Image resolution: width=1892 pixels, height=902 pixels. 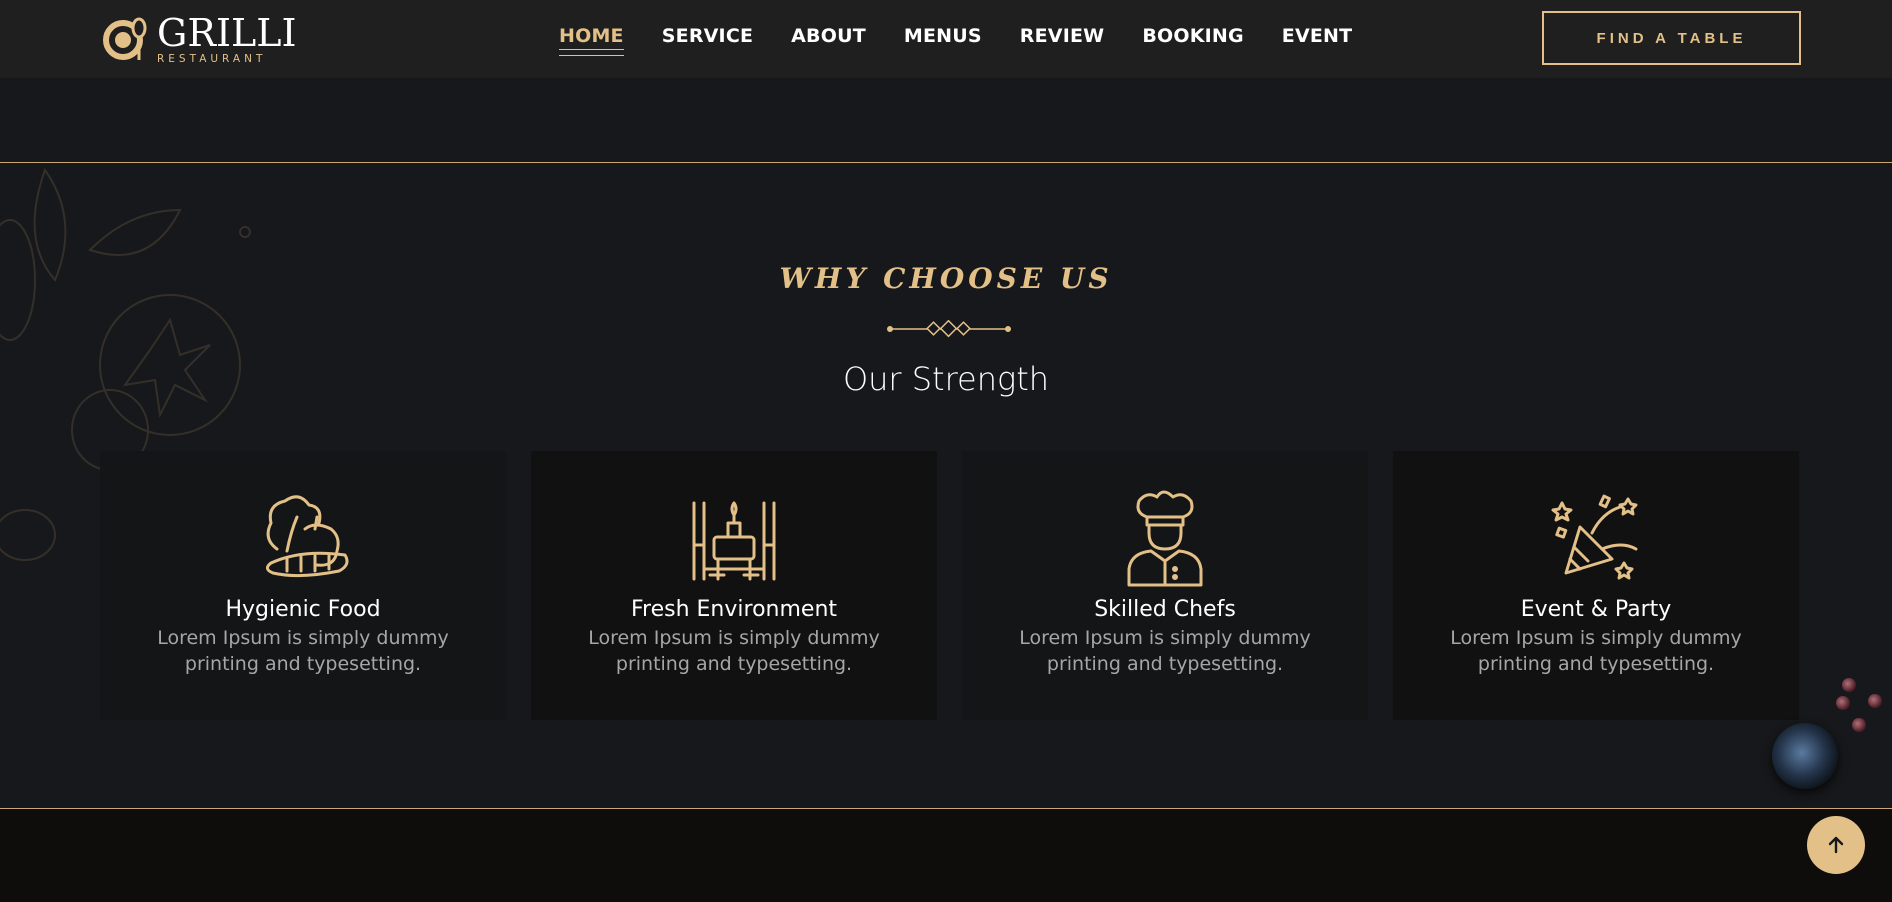 I want to click on scroll-to-top-button, so click(x=1836, y=845).